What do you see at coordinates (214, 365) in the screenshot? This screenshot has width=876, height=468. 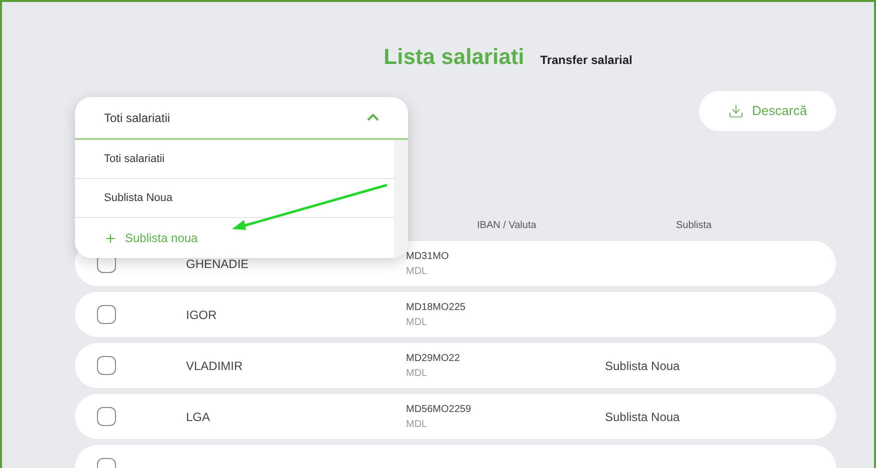 I see `employee-name: VLADIMIR` at bounding box center [214, 365].